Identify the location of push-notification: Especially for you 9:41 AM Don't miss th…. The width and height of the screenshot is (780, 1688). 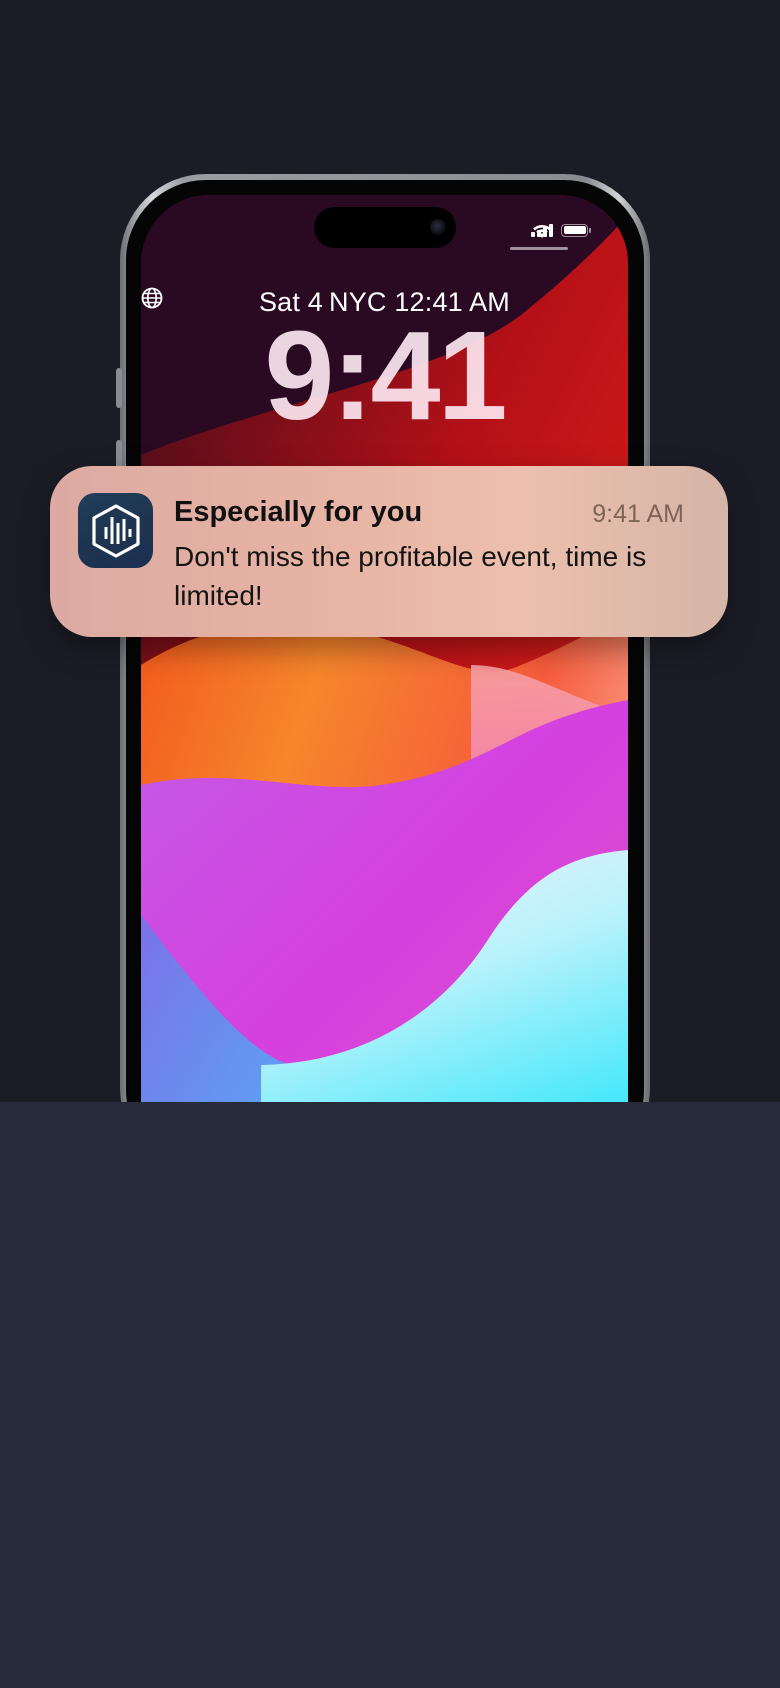
(389, 551).